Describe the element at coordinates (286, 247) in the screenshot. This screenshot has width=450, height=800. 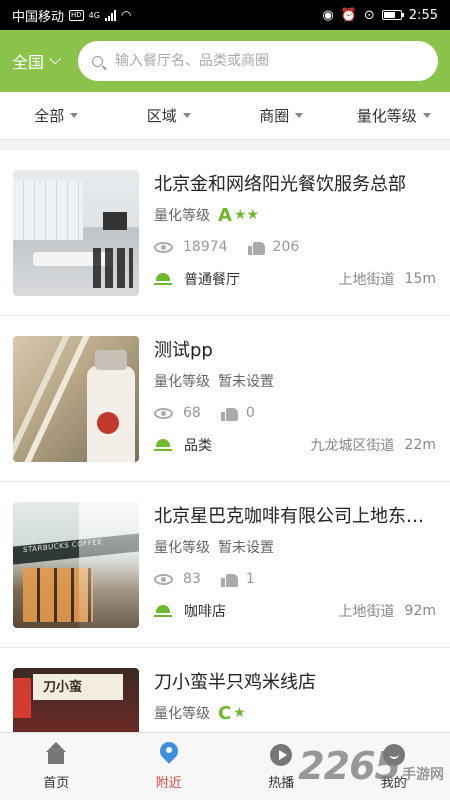
I see `like-count: 206` at that location.